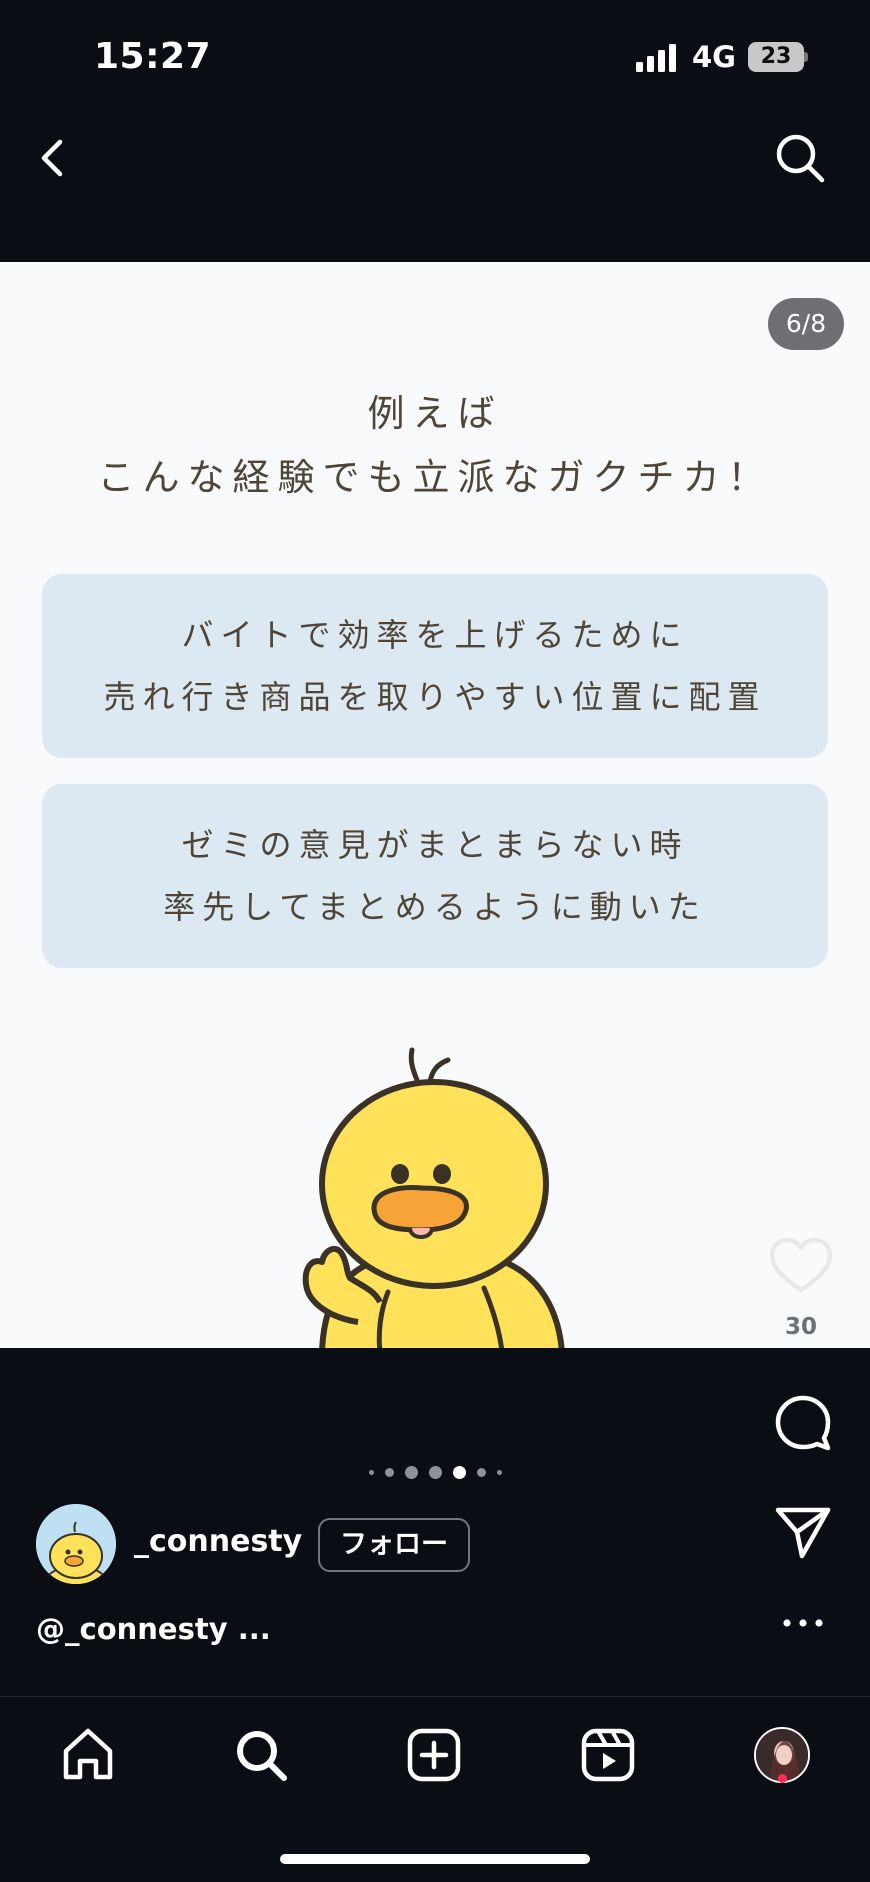 Image resolution: width=870 pixels, height=1882 pixels. I want to click on battery-icon: 23, so click(778, 57).